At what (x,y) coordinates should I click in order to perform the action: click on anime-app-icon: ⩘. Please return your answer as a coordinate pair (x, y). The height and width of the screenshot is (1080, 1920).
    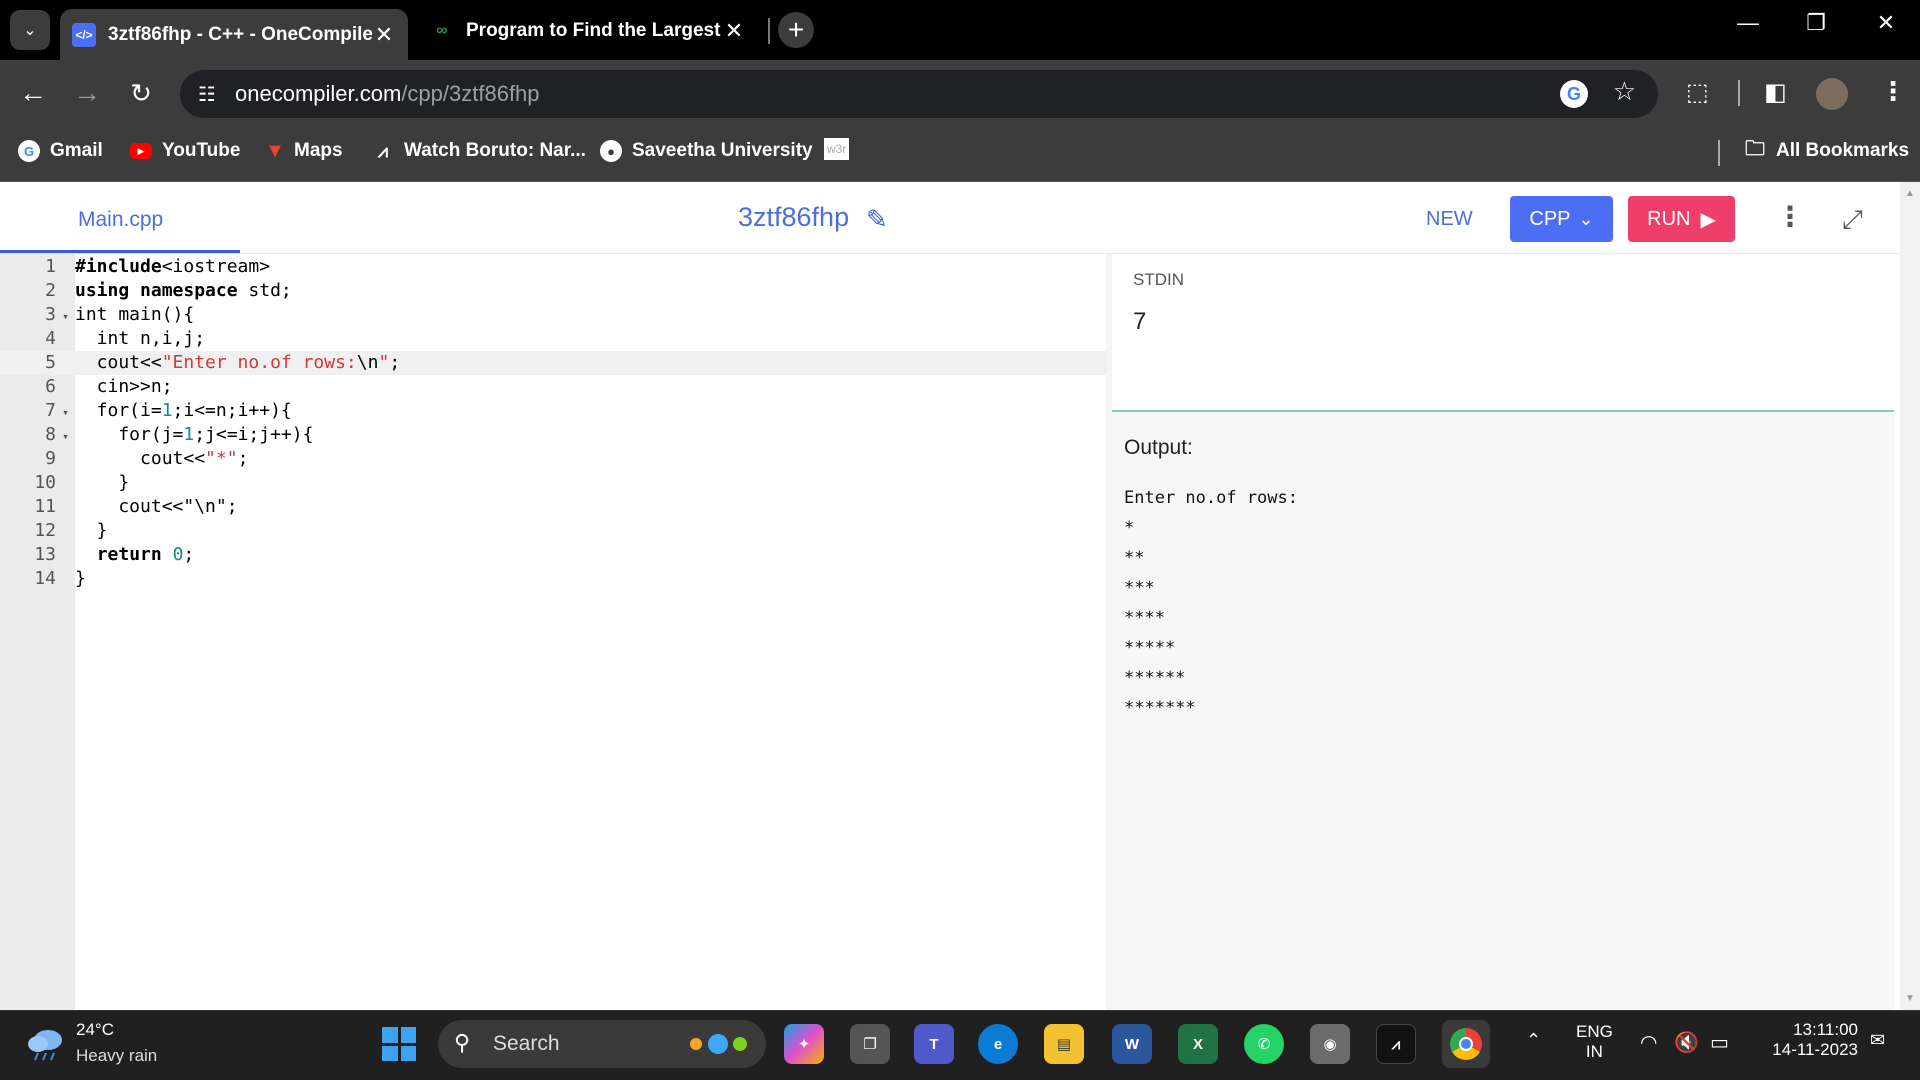
    Looking at the image, I should click on (1396, 1044).